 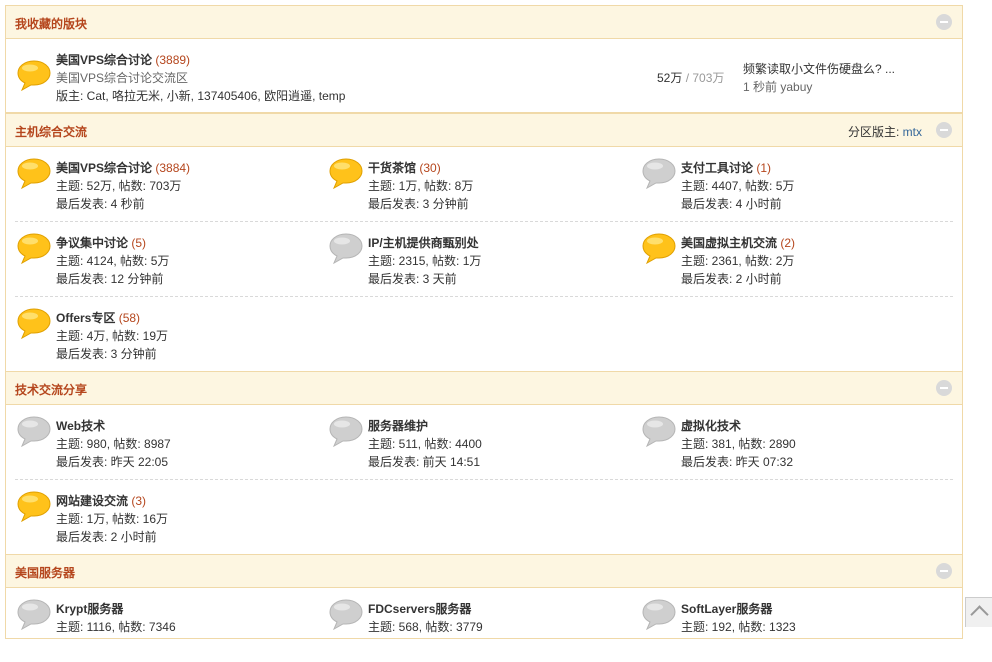 What do you see at coordinates (89, 609) in the screenshot?
I see `forum-name-link: Krypt服务器` at bounding box center [89, 609].